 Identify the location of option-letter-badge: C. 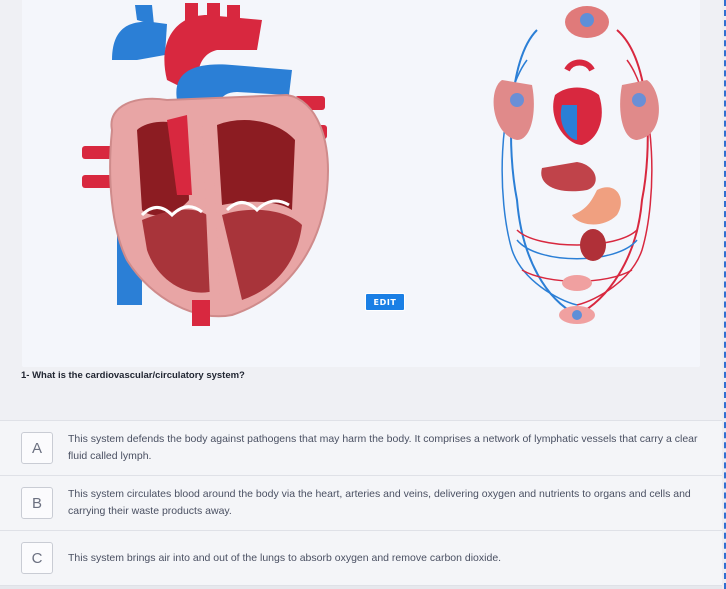
(37, 558).